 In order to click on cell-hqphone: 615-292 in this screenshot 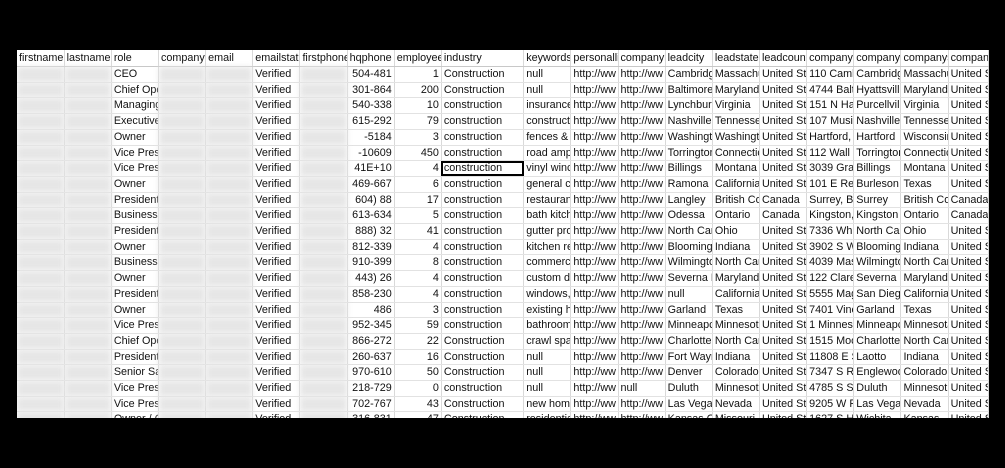, I will do `click(371, 121)`.